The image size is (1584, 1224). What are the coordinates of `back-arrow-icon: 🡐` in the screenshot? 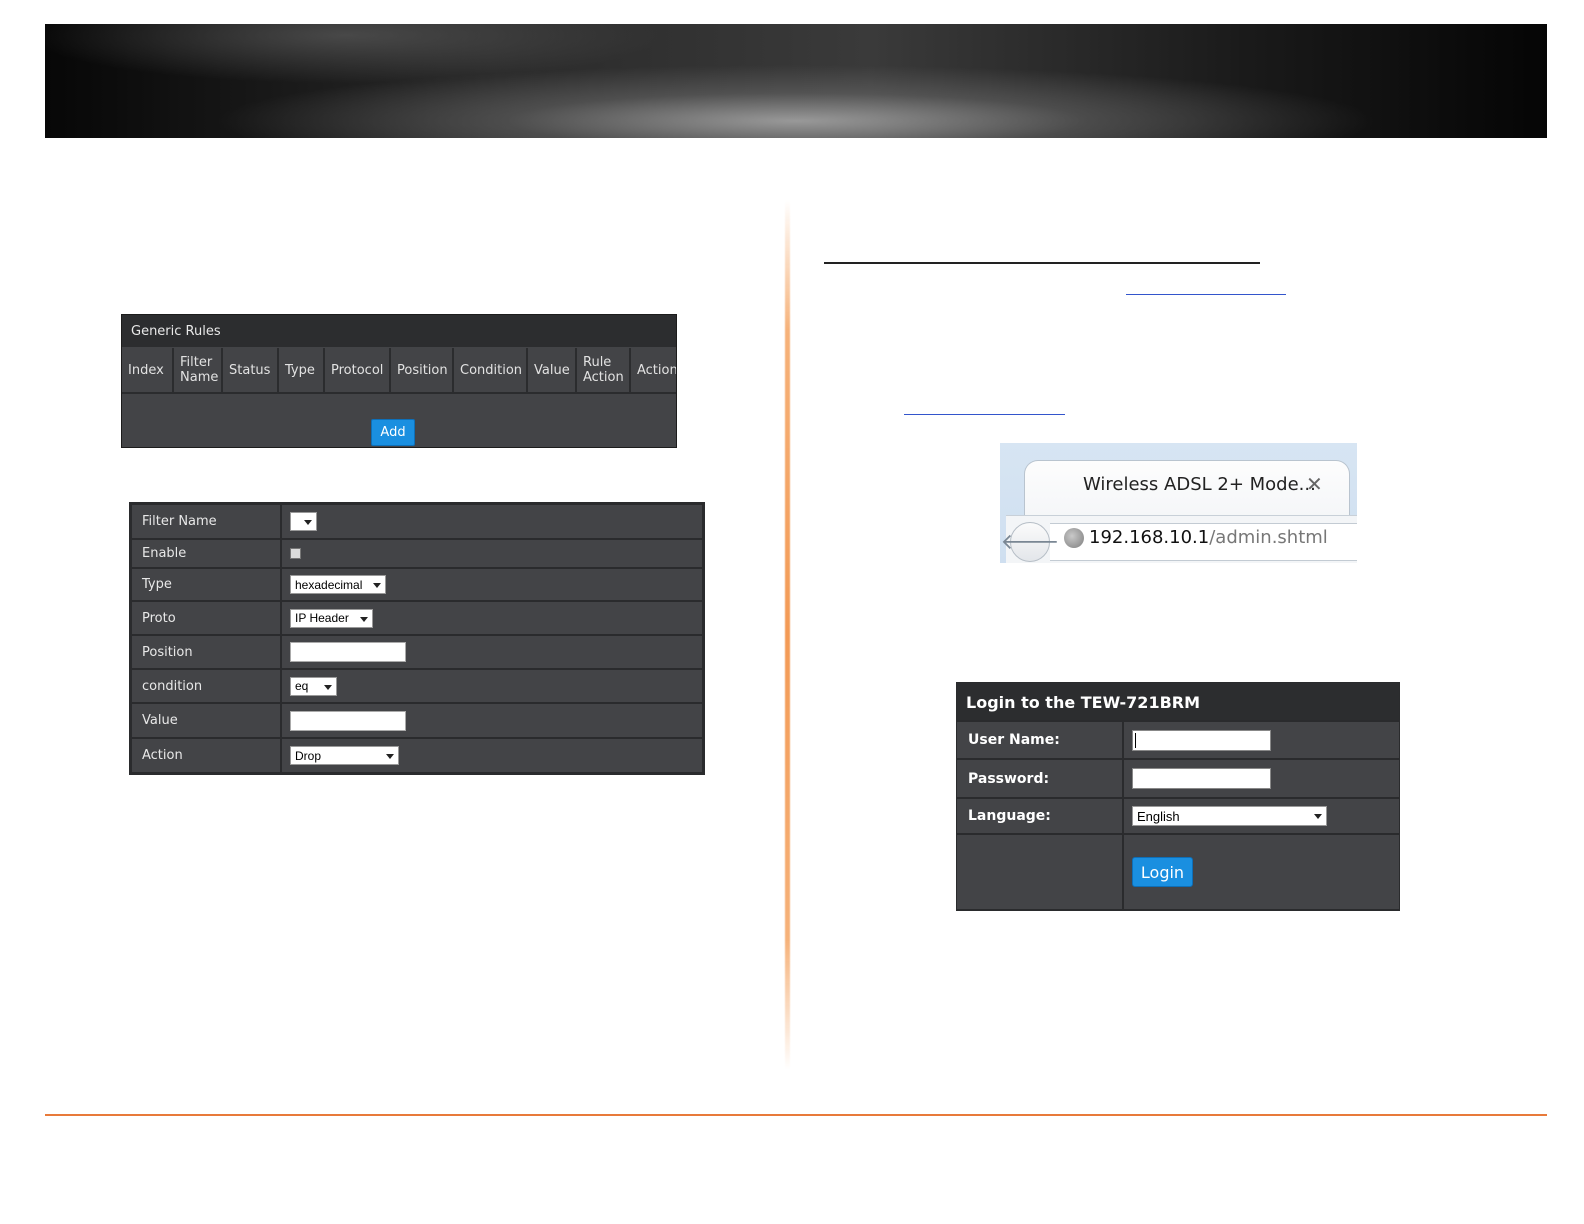 It's located at (1030, 542).